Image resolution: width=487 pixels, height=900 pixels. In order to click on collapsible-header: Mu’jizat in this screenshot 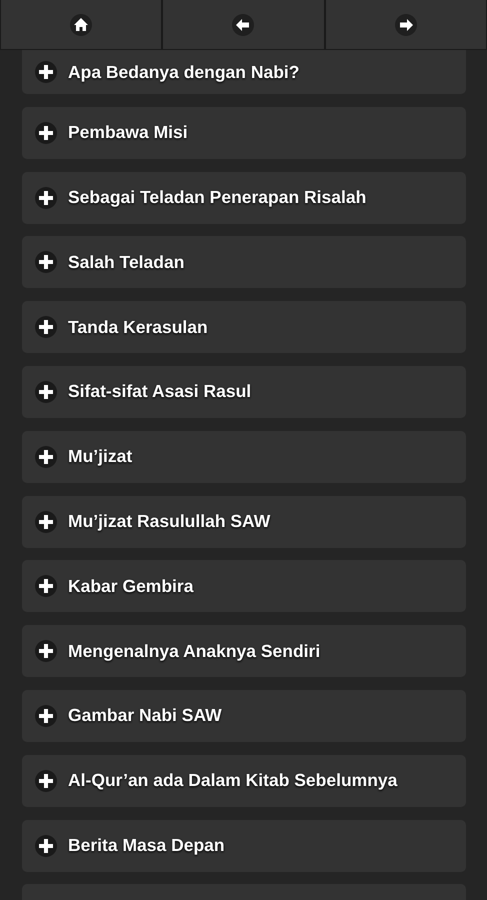, I will do `click(244, 456)`.